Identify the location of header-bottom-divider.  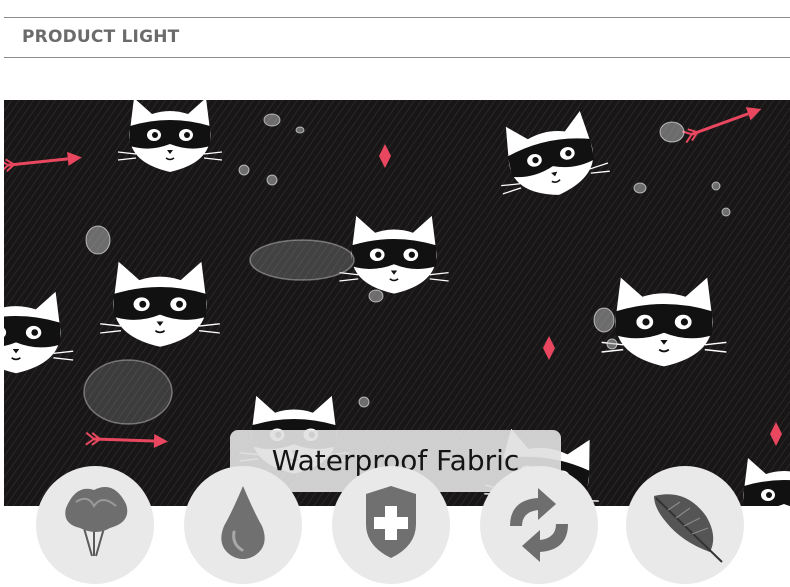
(397, 57).